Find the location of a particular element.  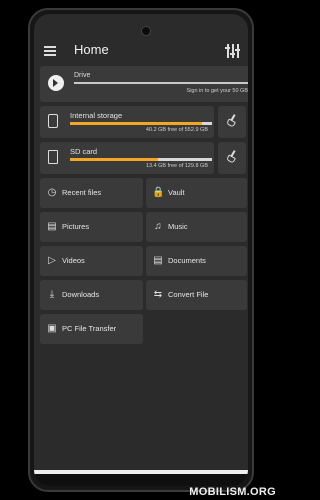

drive-label: Drive is located at coordinates (82, 75).